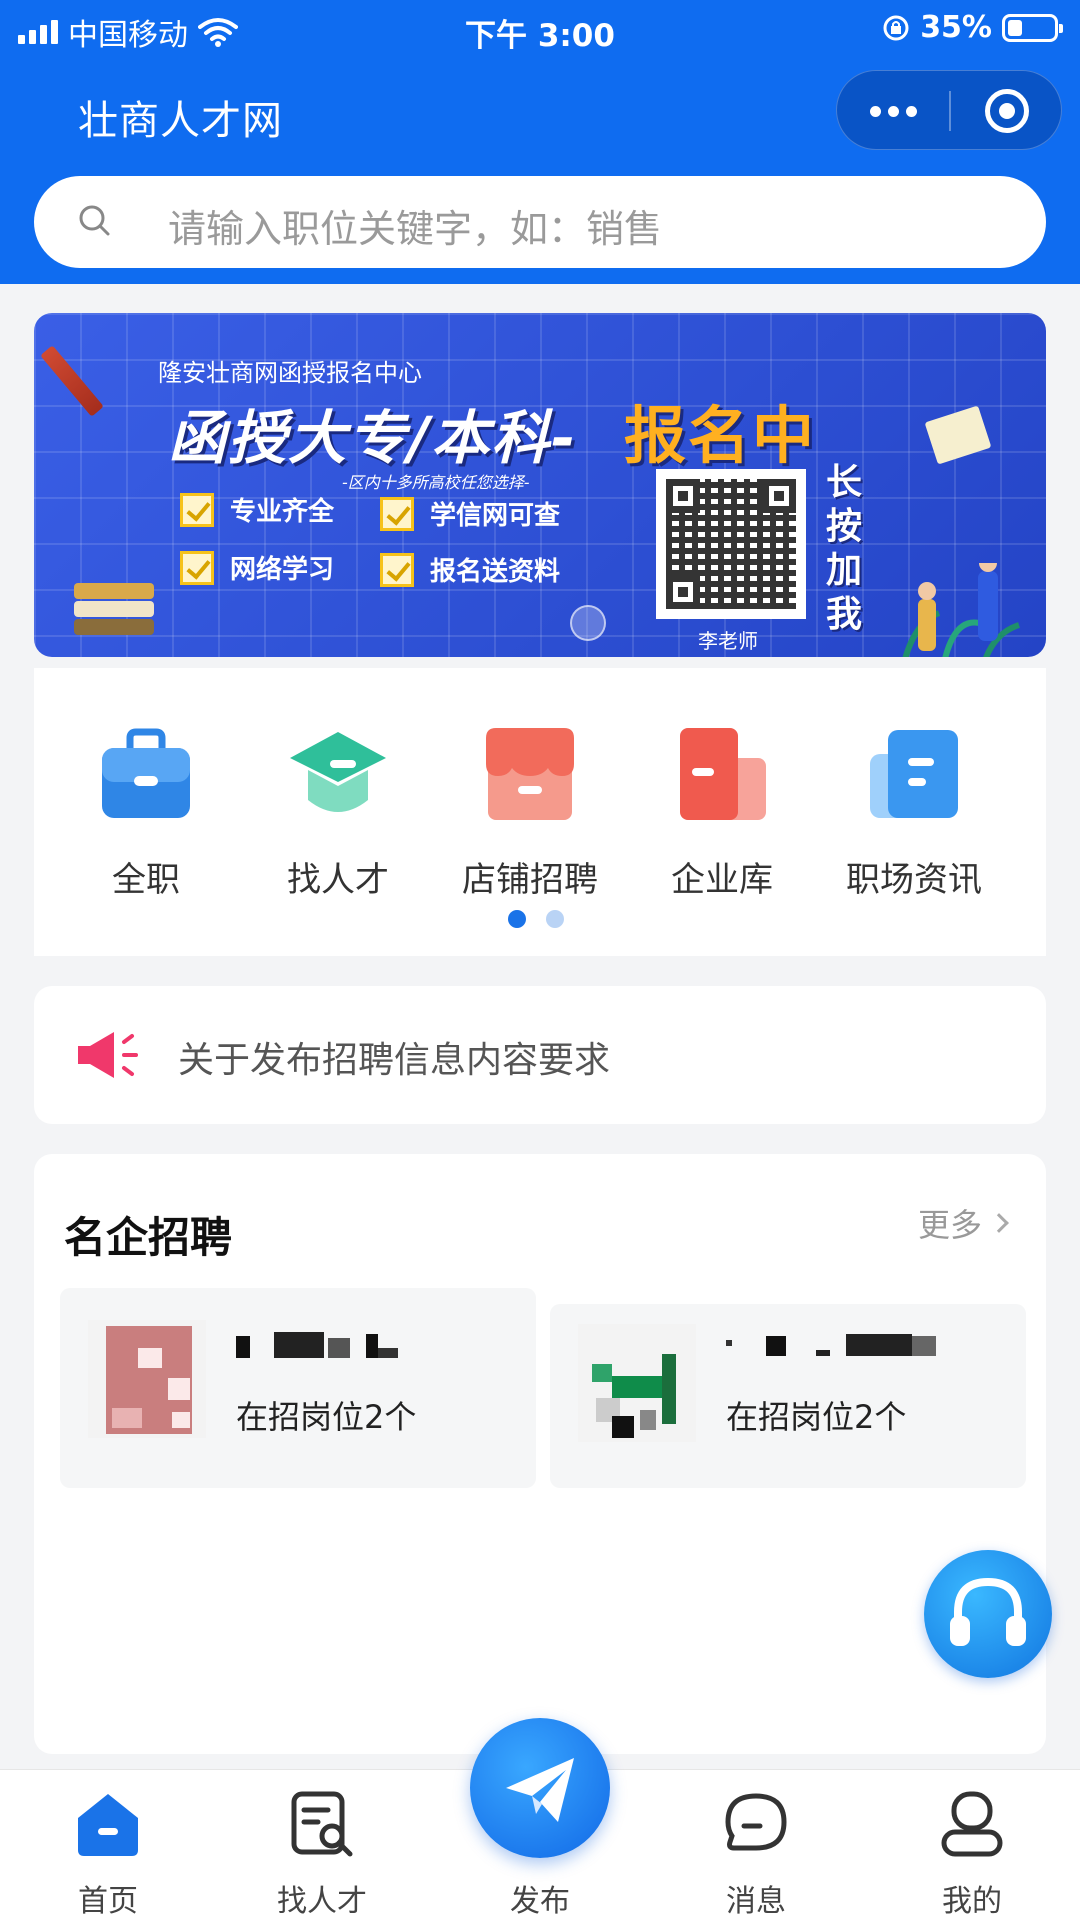 This screenshot has height=1919, width=1080. I want to click on students-illustration, so click(961, 610).